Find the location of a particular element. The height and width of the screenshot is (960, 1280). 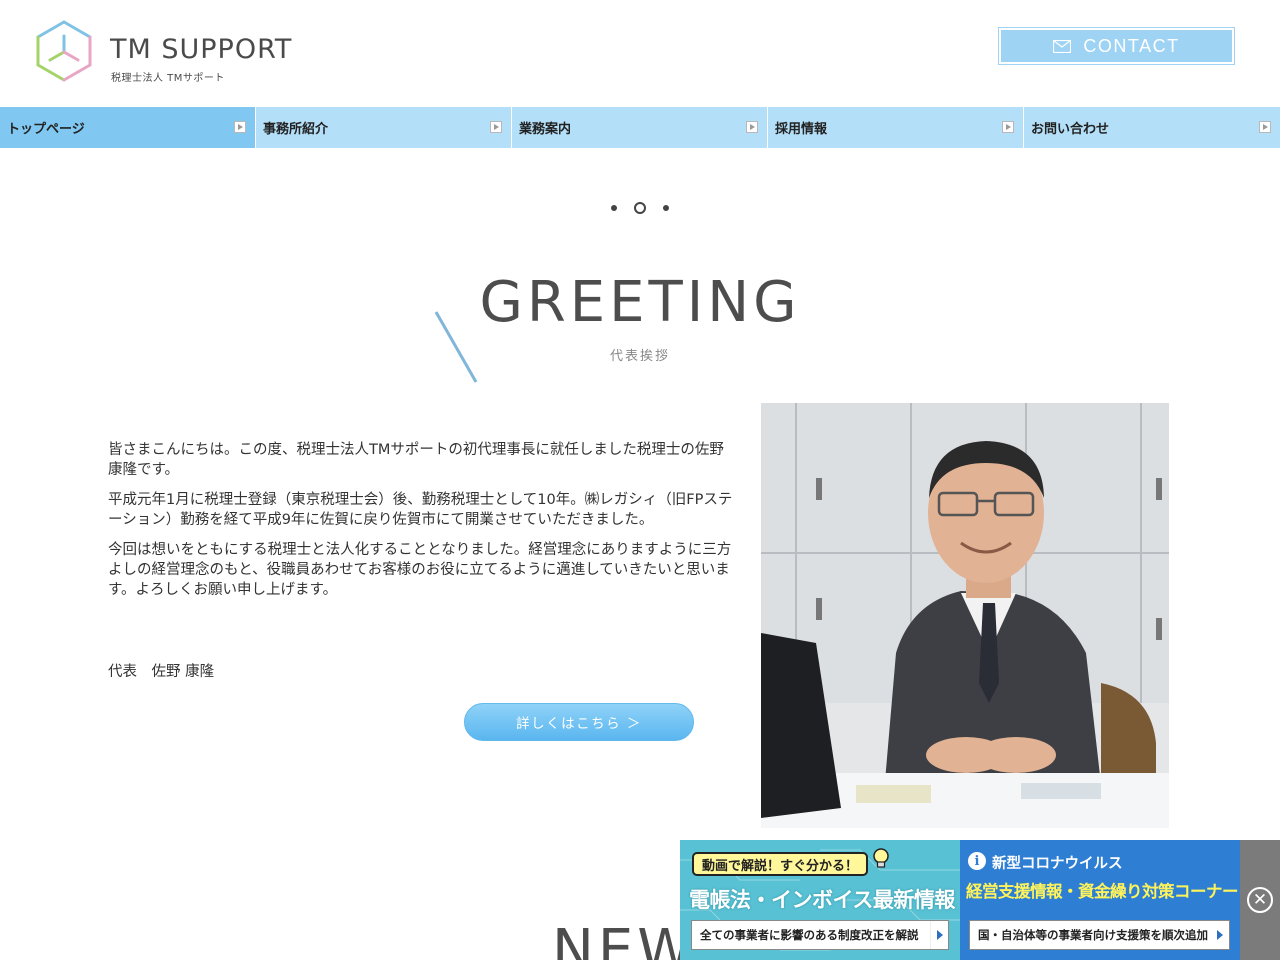

nav-item-label: 採用情報 is located at coordinates (801, 129).